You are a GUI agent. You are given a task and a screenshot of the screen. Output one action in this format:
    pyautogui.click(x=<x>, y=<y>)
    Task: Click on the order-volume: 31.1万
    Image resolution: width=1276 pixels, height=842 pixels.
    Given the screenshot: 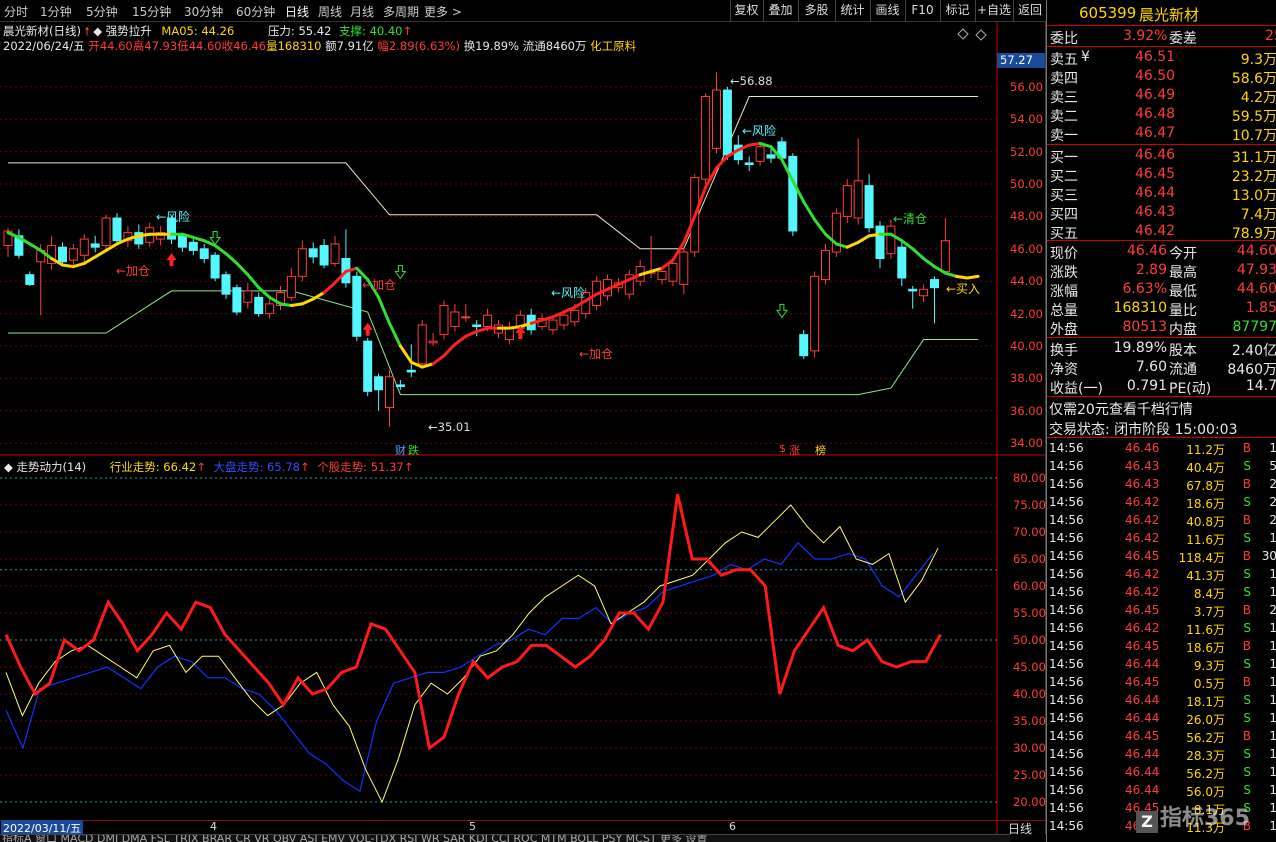 What is the action you would take?
    pyautogui.click(x=1253, y=158)
    